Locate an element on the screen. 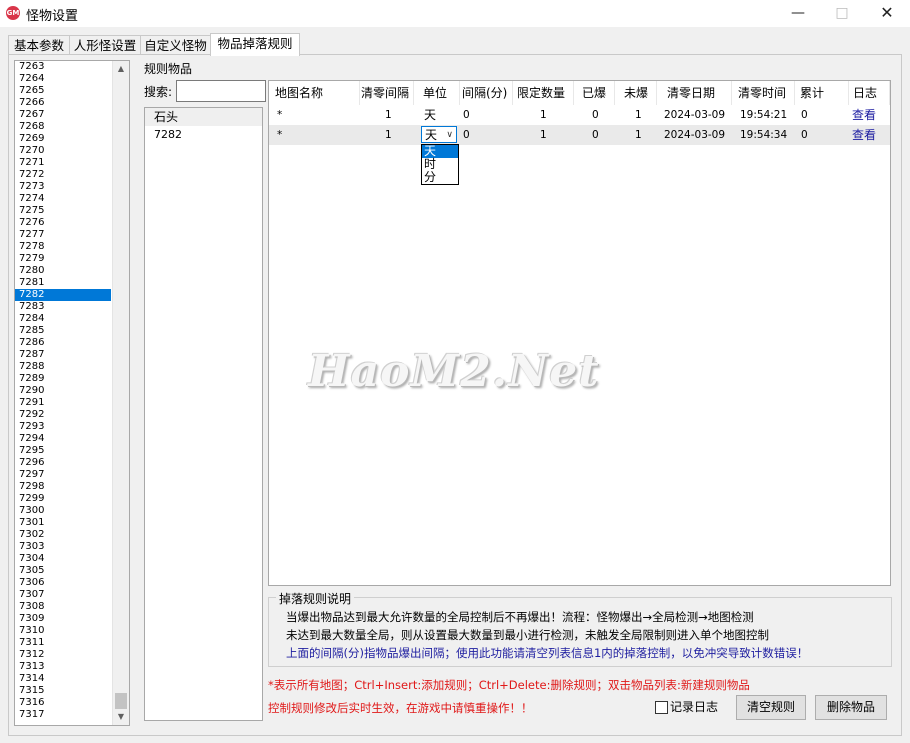 This screenshot has width=910, height=743. search-input is located at coordinates (221, 91).